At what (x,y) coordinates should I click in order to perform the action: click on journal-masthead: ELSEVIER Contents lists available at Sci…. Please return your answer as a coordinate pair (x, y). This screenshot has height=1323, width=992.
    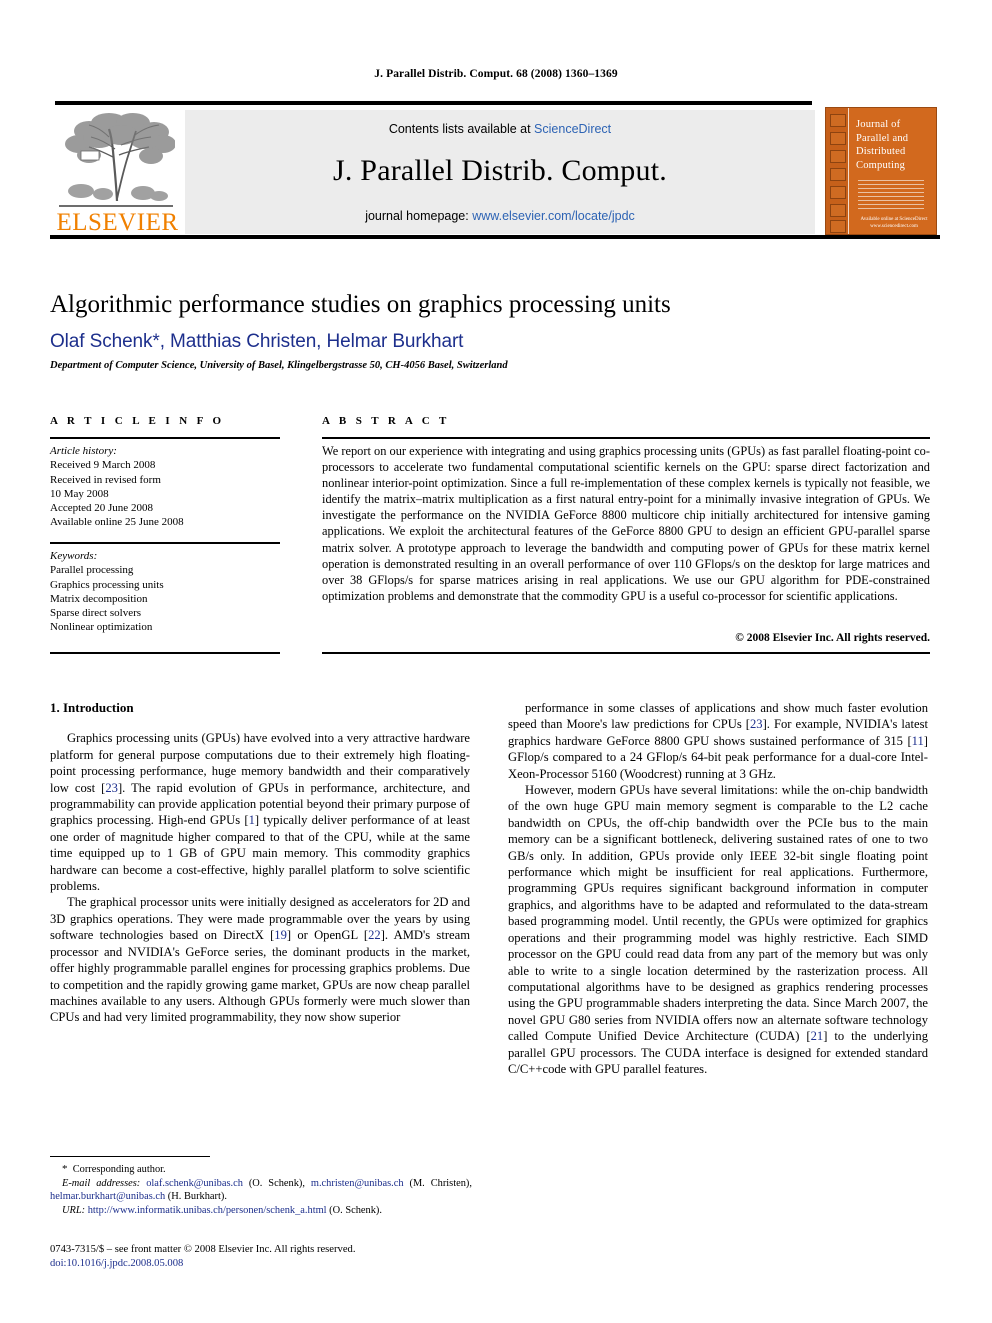
    Looking at the image, I should click on (495, 170).